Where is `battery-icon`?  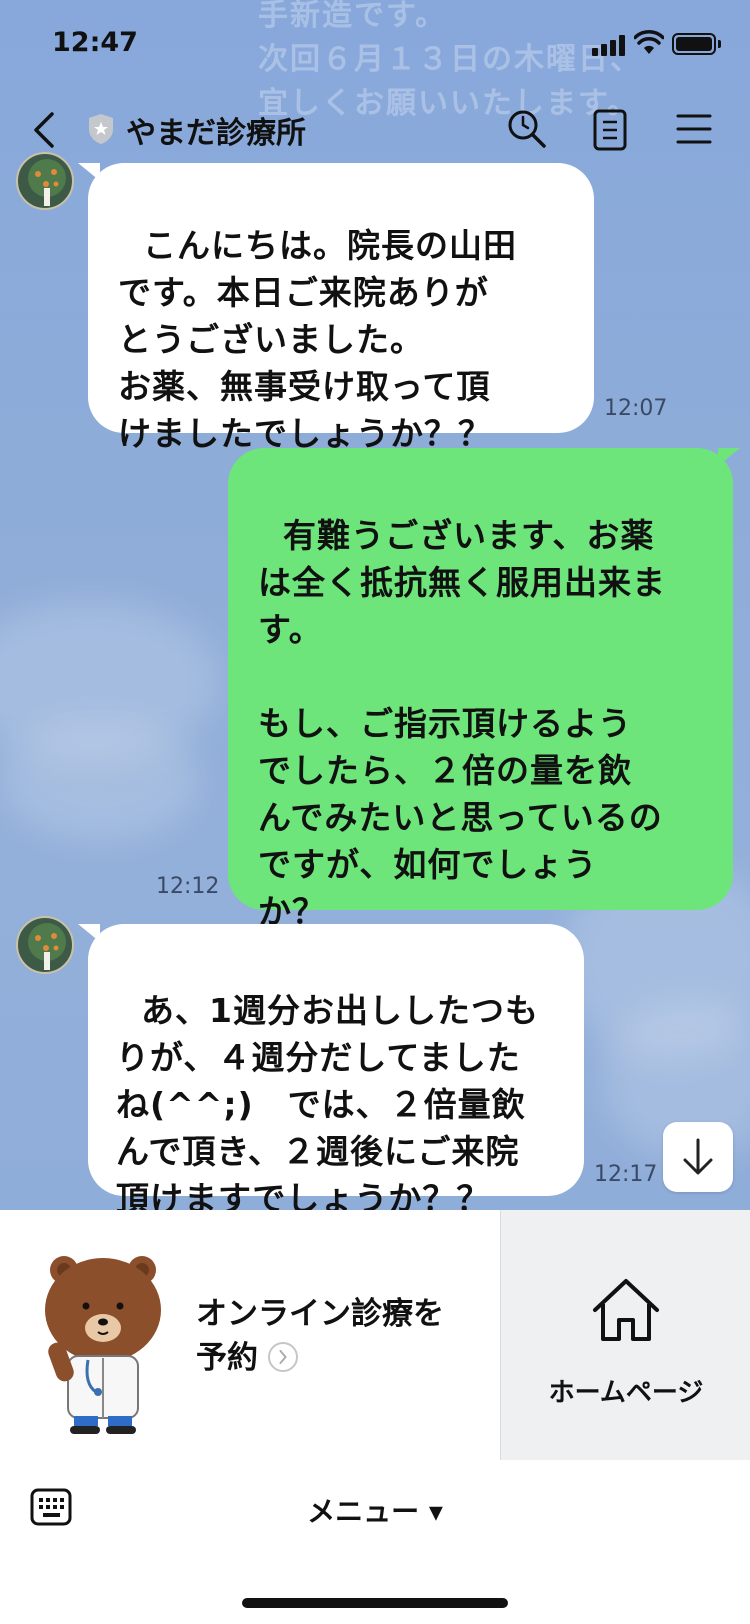
battery-icon is located at coordinates (694, 44).